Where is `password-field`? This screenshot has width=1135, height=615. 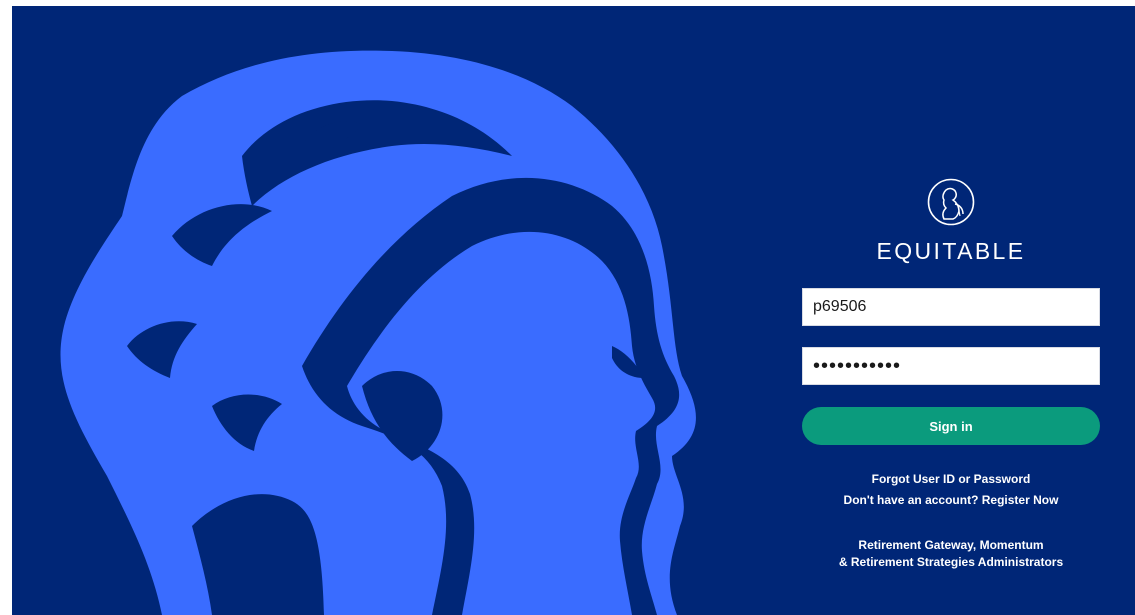 password-field is located at coordinates (951, 366).